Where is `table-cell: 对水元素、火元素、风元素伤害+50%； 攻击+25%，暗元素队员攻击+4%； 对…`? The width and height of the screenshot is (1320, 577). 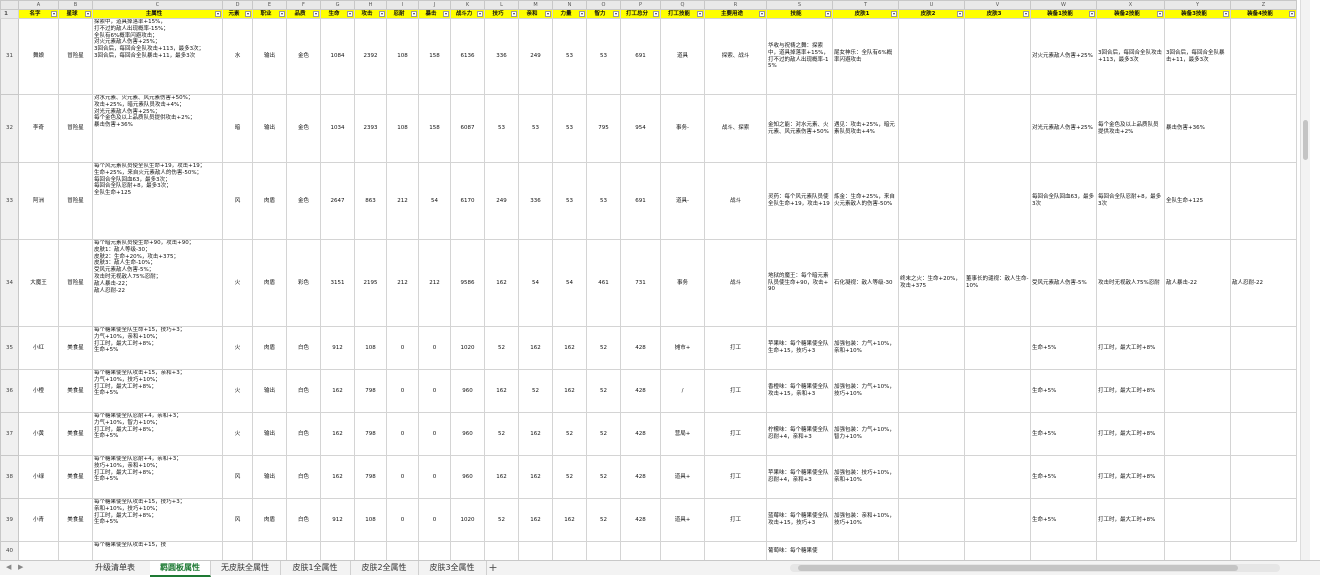
table-cell: 对水元素、火元素、风元素伤害+50%； 攻击+25%，暗元素队员攻击+4%； 对… is located at coordinates (157, 128).